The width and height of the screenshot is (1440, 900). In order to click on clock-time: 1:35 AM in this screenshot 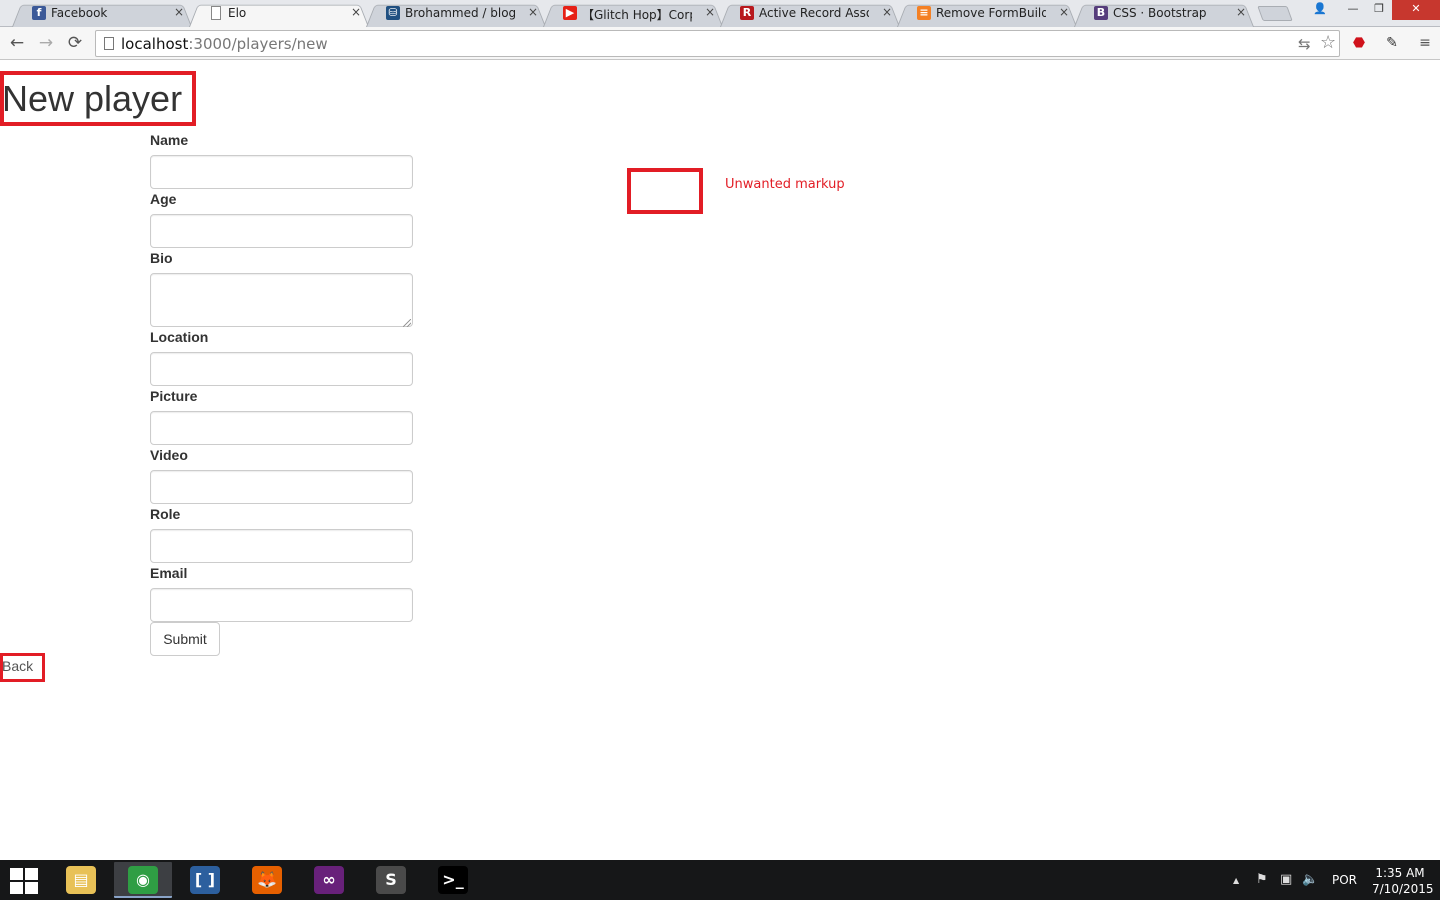, I will do `click(1400, 873)`.